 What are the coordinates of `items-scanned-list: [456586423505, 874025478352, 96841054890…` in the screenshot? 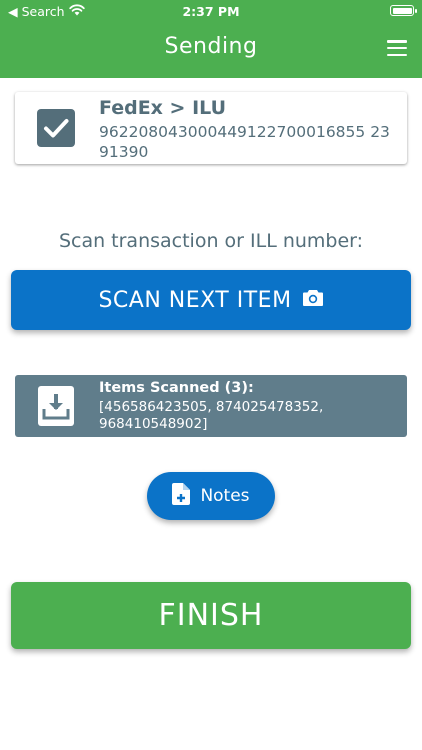 It's located at (211, 415).